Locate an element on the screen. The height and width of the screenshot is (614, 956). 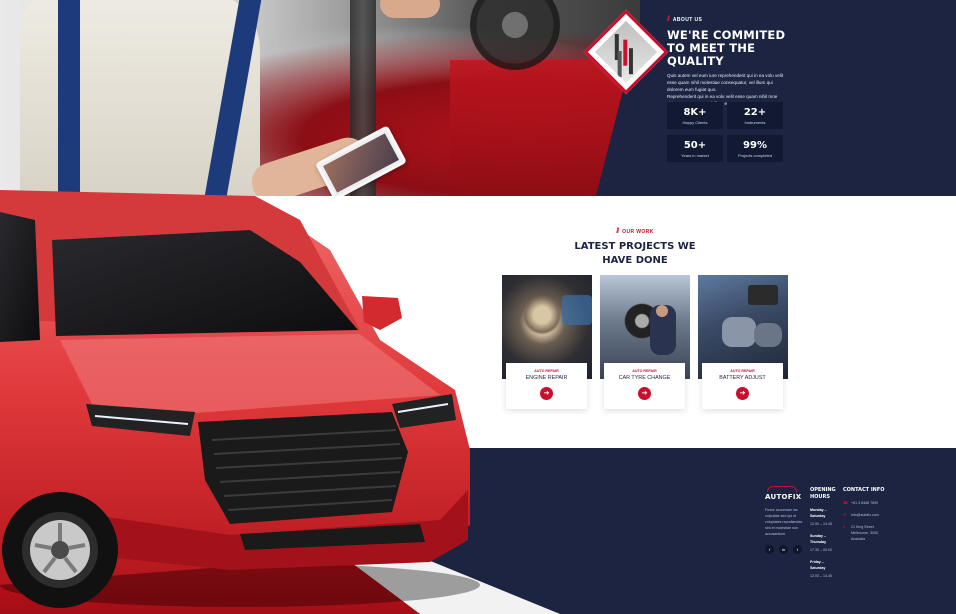
hours-day: Sunday – Thursday is located at coordinates (818, 539).